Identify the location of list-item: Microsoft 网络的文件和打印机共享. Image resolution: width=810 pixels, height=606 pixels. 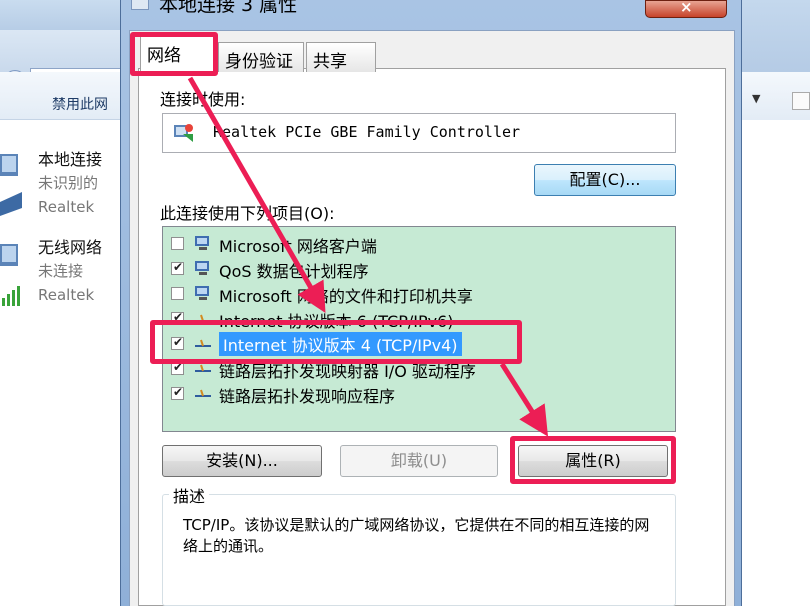
(419, 293).